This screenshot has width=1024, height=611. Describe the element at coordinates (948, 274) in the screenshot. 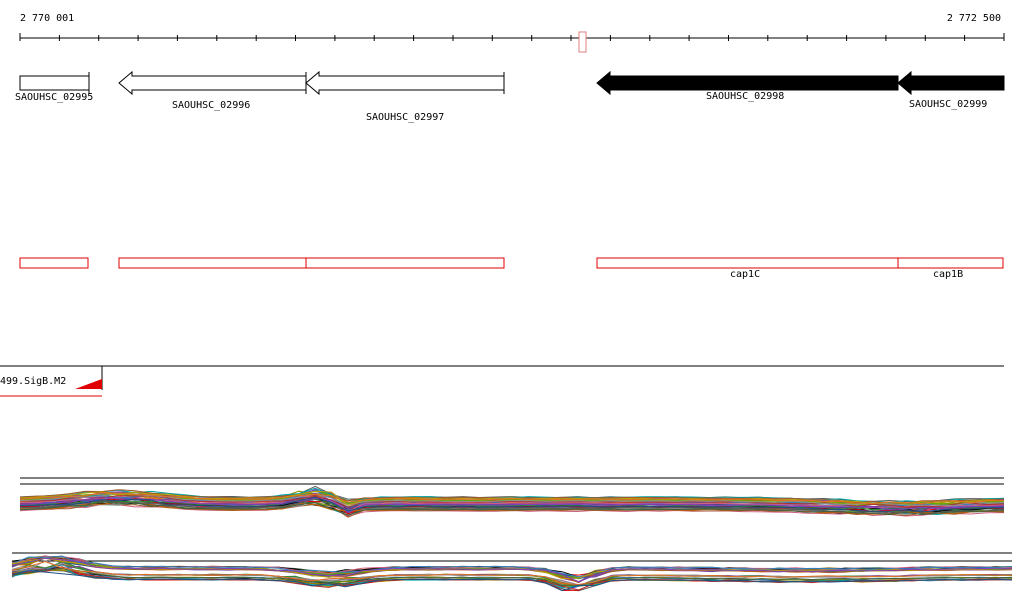

I see `feature-label-cap1b: cap1B` at that location.